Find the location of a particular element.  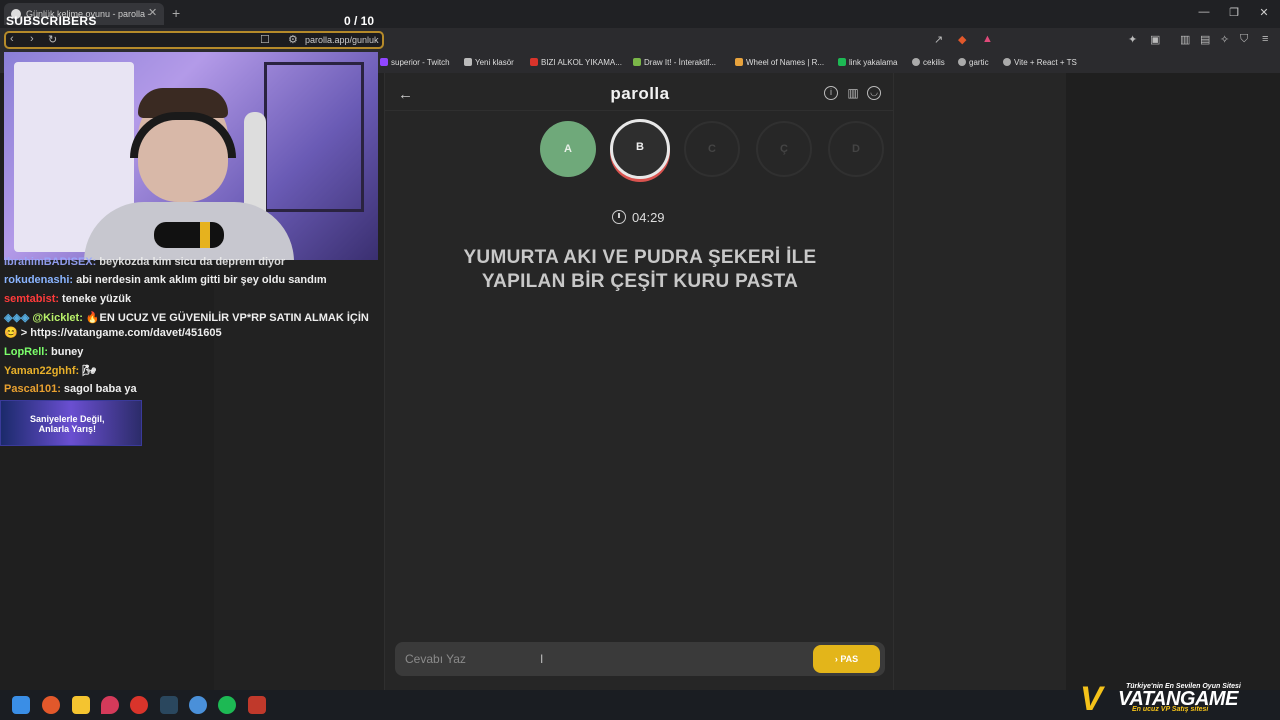

bookmark-item: link yakalama is located at coordinates (867, 62).